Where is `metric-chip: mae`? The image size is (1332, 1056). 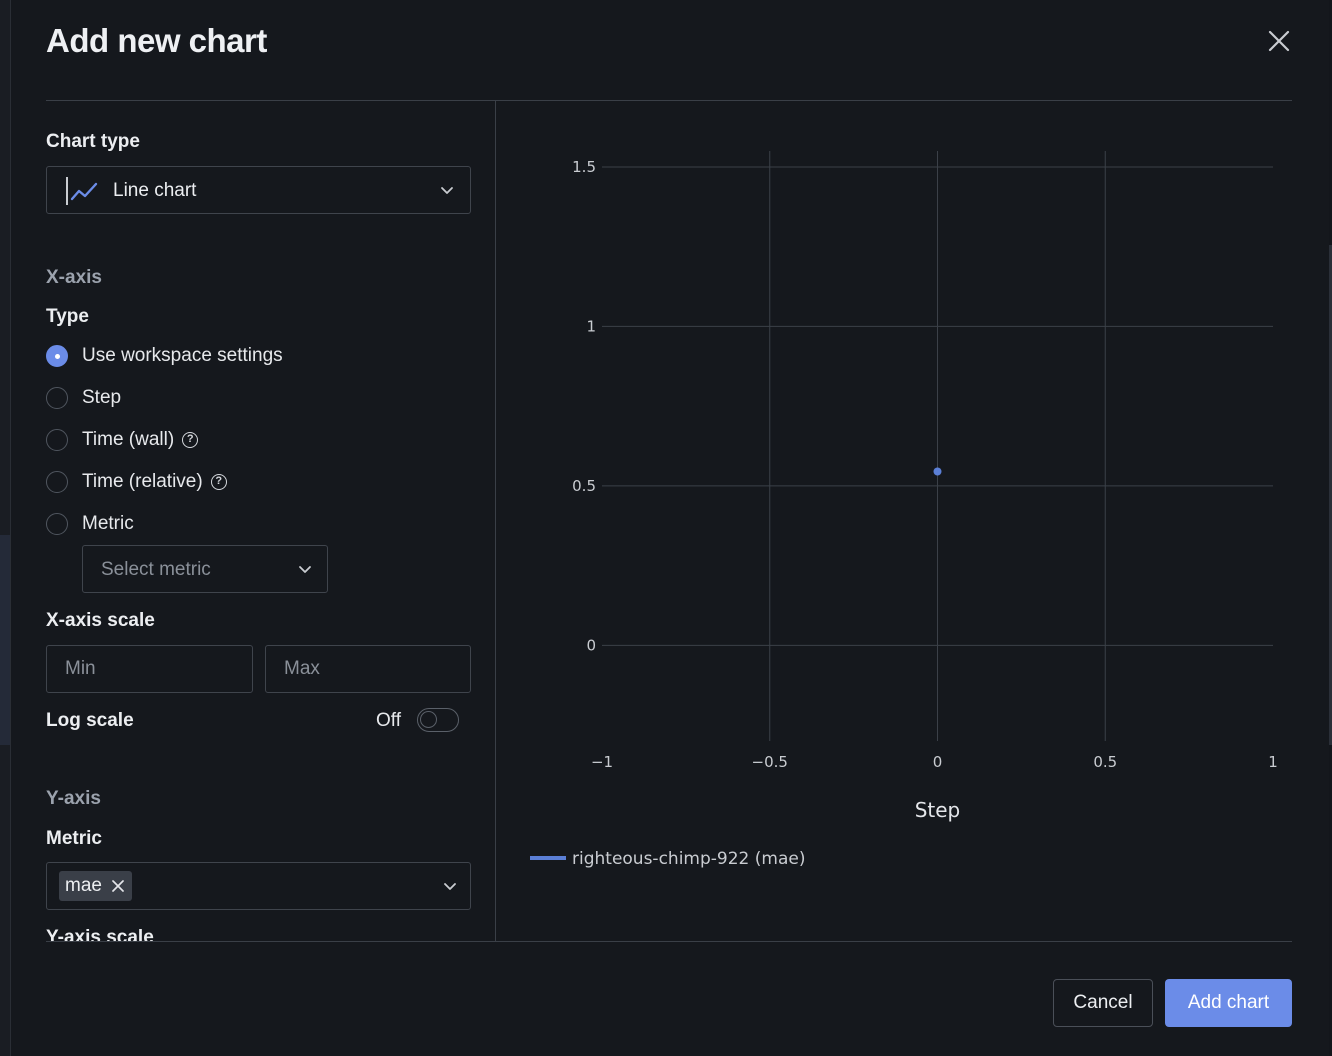 metric-chip: mae is located at coordinates (95, 886).